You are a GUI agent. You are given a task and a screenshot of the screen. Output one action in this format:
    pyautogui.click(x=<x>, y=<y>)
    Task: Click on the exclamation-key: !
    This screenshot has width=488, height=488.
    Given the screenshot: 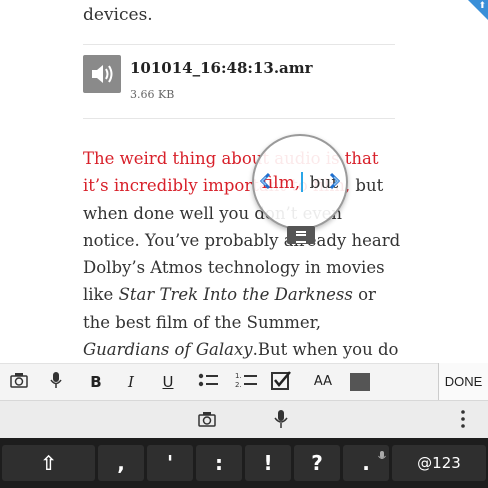 What is the action you would take?
    pyautogui.click(x=268, y=463)
    